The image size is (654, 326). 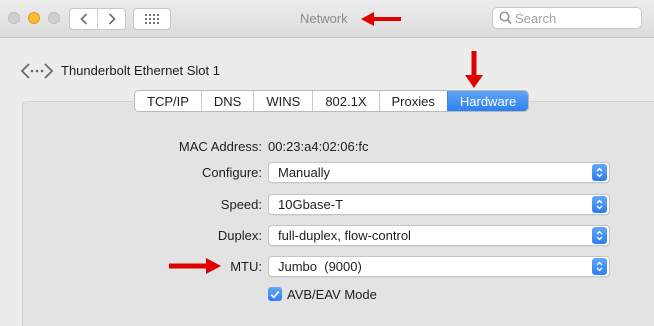 What do you see at coordinates (412, 101) in the screenshot?
I see `tab-proxies: Proxies` at bounding box center [412, 101].